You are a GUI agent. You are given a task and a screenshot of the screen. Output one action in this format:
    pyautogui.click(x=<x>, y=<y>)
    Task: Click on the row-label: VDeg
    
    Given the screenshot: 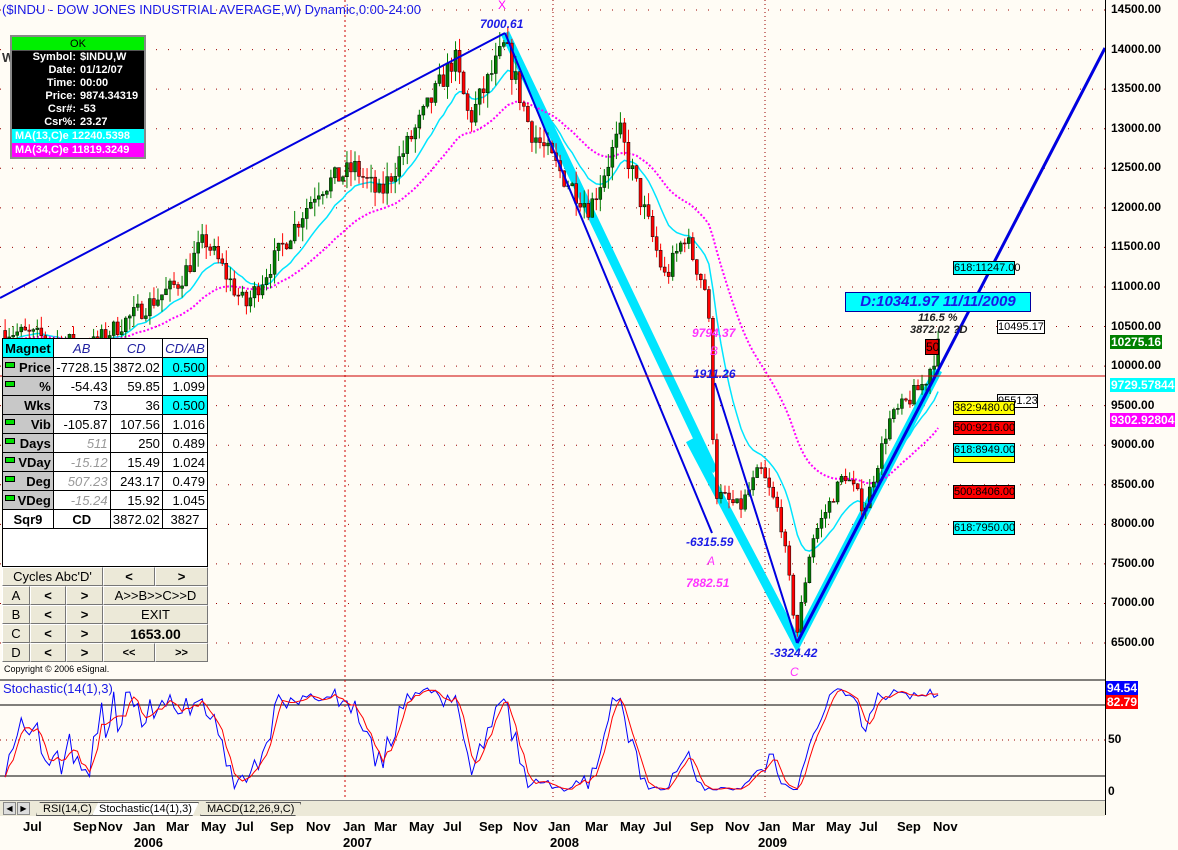 What is the action you would take?
    pyautogui.click(x=28, y=500)
    